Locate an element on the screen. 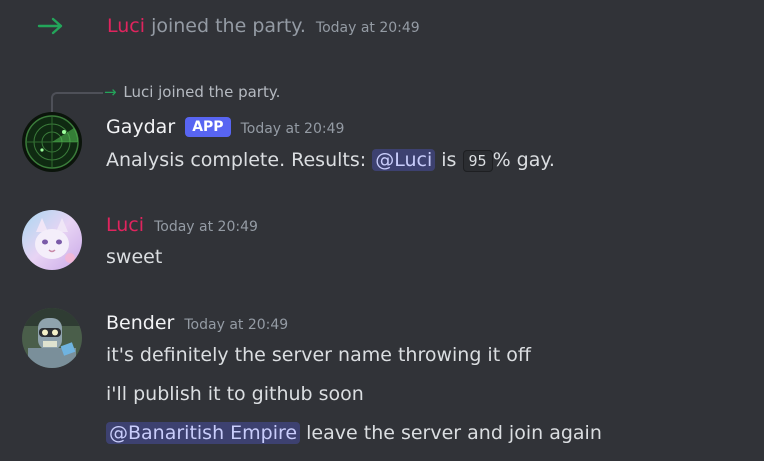  gaydar-header: Gaydar APP Today at 20:49 is located at coordinates (225, 128).